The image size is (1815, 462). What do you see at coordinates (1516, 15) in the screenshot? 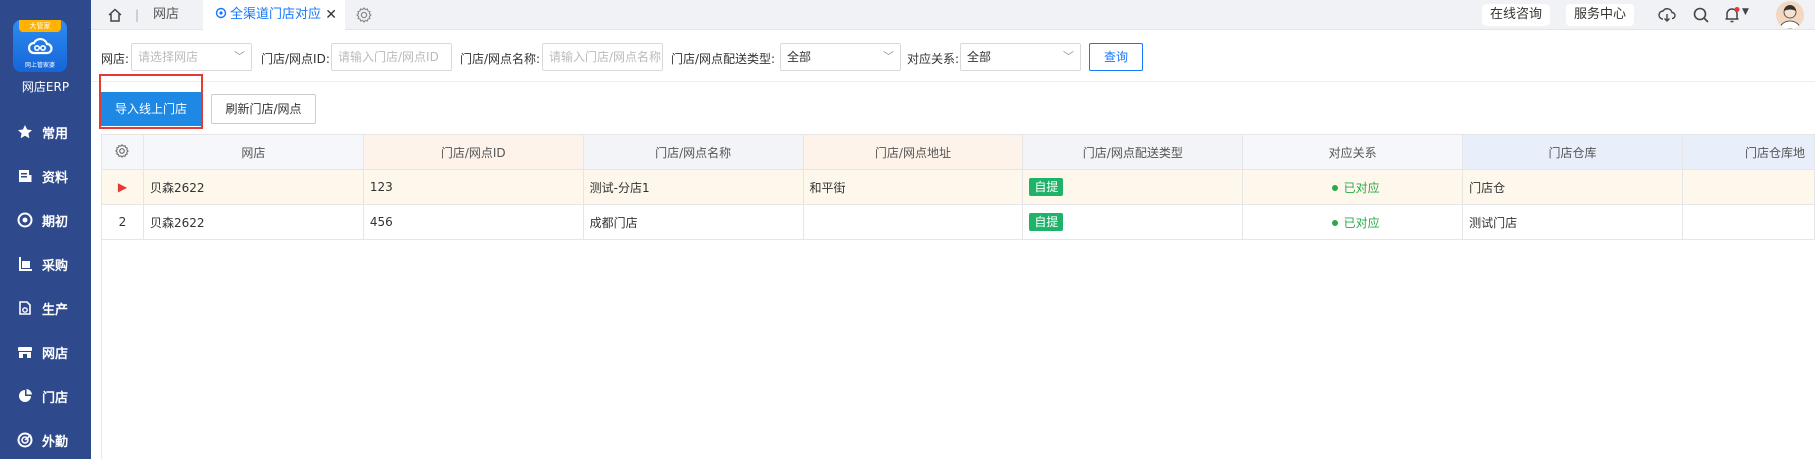
I see `online-consult-button: 在线咨询` at bounding box center [1516, 15].